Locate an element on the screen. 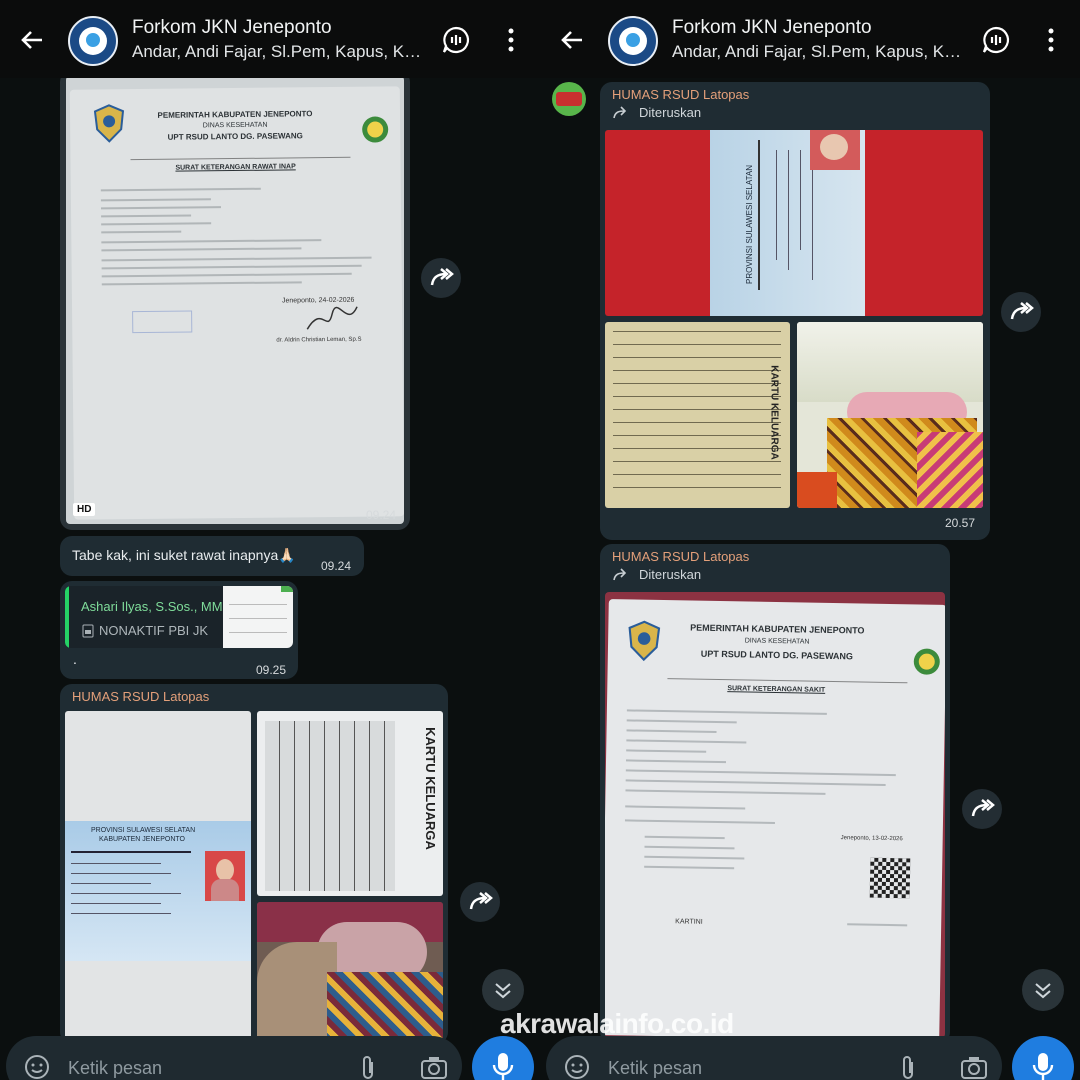 Image resolution: width=1080 pixels, height=1080 pixels. reply-body: . is located at coordinates (75, 659).